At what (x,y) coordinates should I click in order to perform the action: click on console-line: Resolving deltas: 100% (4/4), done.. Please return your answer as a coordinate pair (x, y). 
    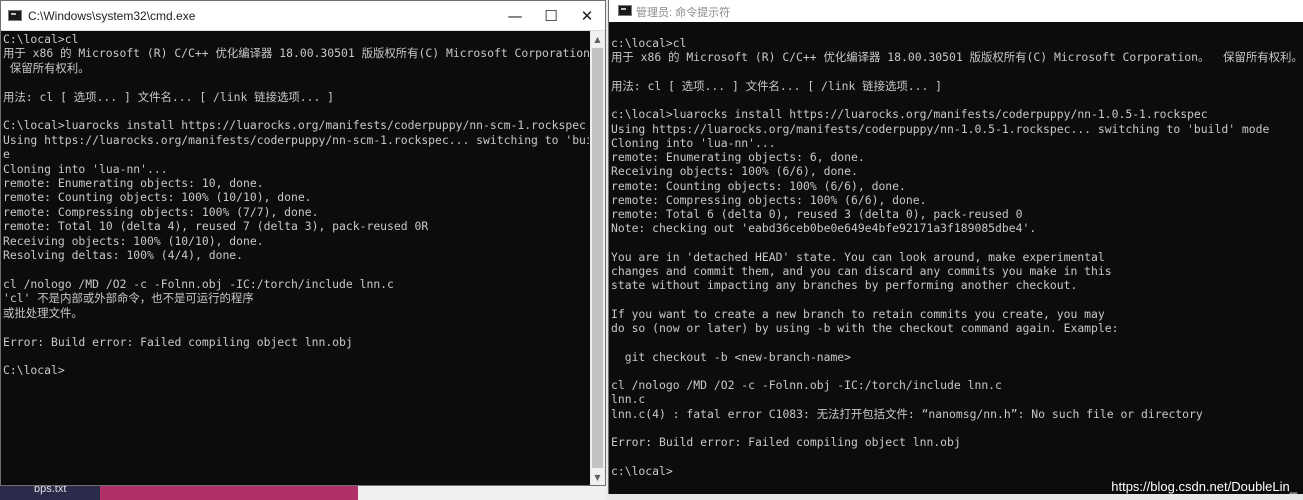
    Looking at the image, I should click on (123, 255).